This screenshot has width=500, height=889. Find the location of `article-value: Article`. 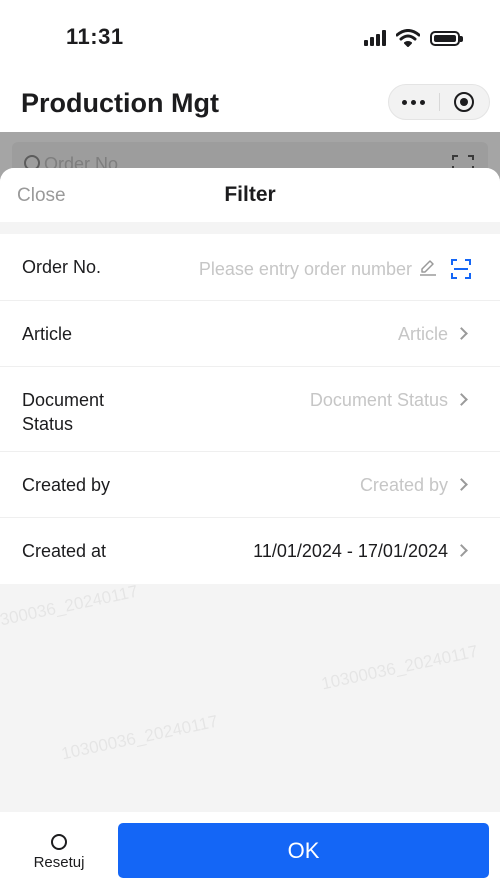

article-value: Article is located at coordinates (422, 334).